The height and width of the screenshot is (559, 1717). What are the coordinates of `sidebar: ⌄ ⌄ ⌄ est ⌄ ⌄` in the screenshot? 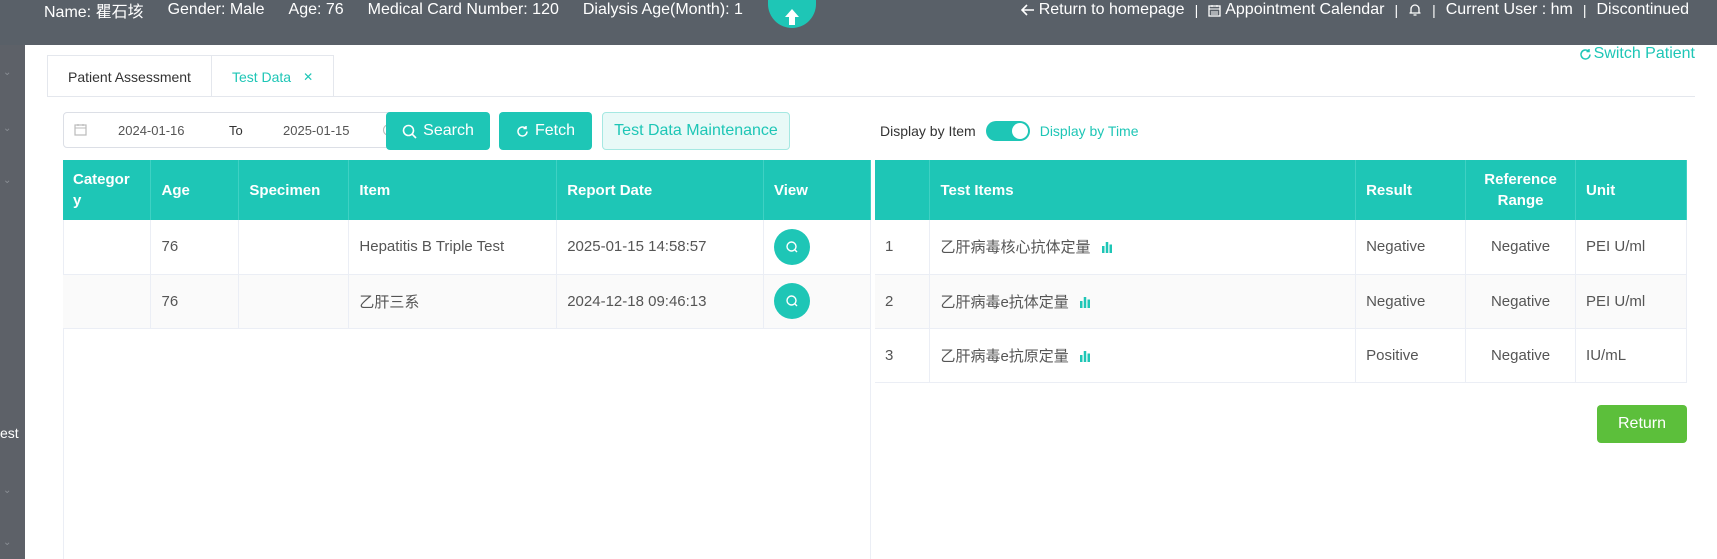 It's located at (12, 302).